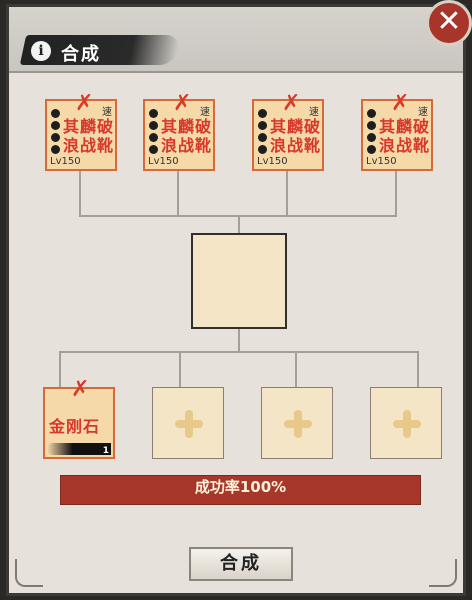 Image resolution: width=472 pixels, height=600 pixels. I want to click on material-slot-2: ✗ 速 其麟破浪战靴 Lv150, so click(179, 131).